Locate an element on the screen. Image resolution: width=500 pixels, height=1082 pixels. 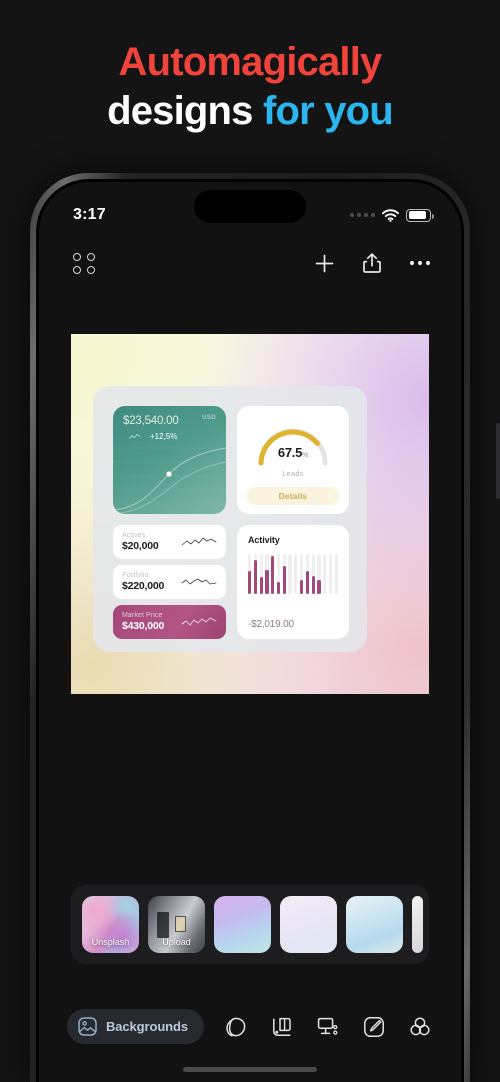
power-button is located at coordinates (498, 461).